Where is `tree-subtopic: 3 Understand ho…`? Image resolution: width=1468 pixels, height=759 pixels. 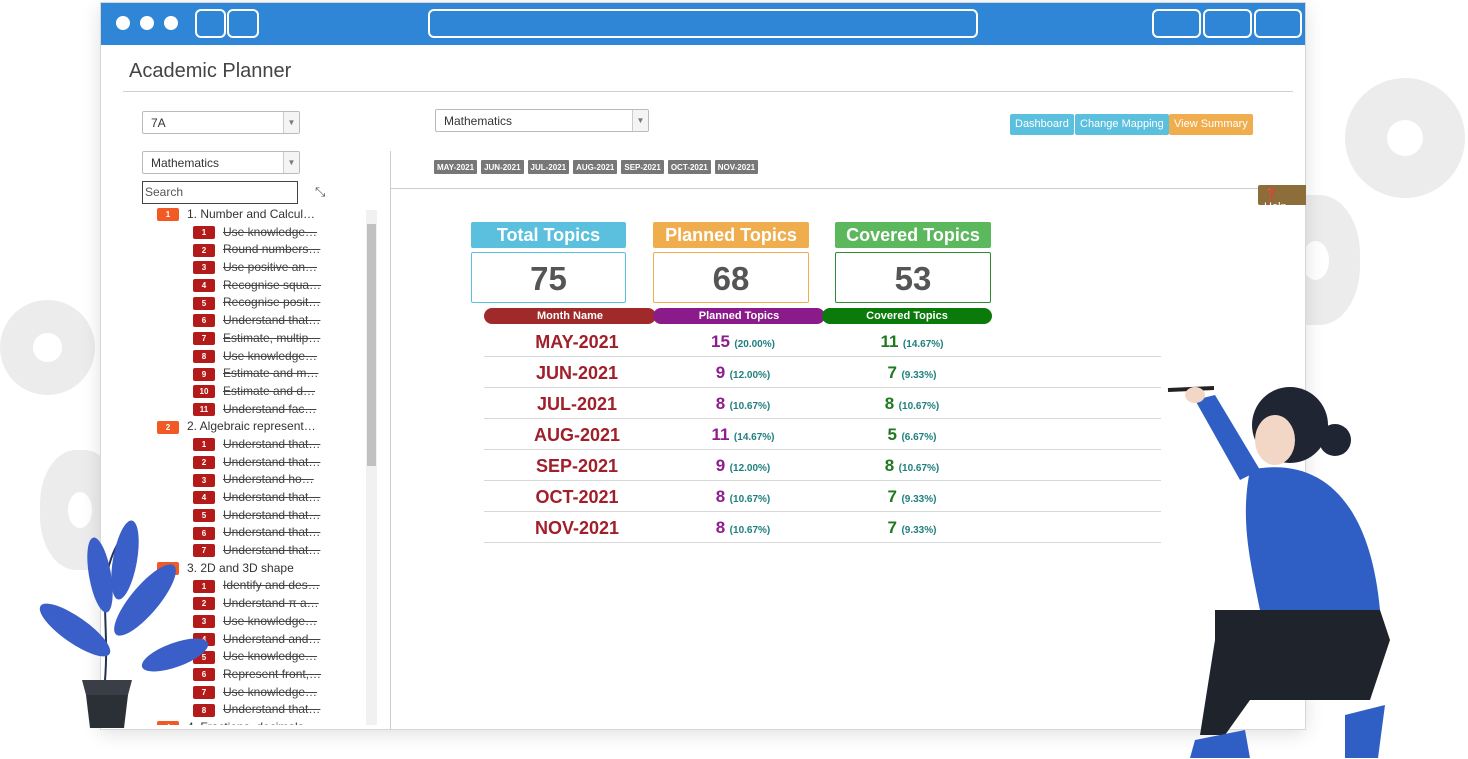 tree-subtopic: 3 Understand ho… is located at coordinates (262, 481).